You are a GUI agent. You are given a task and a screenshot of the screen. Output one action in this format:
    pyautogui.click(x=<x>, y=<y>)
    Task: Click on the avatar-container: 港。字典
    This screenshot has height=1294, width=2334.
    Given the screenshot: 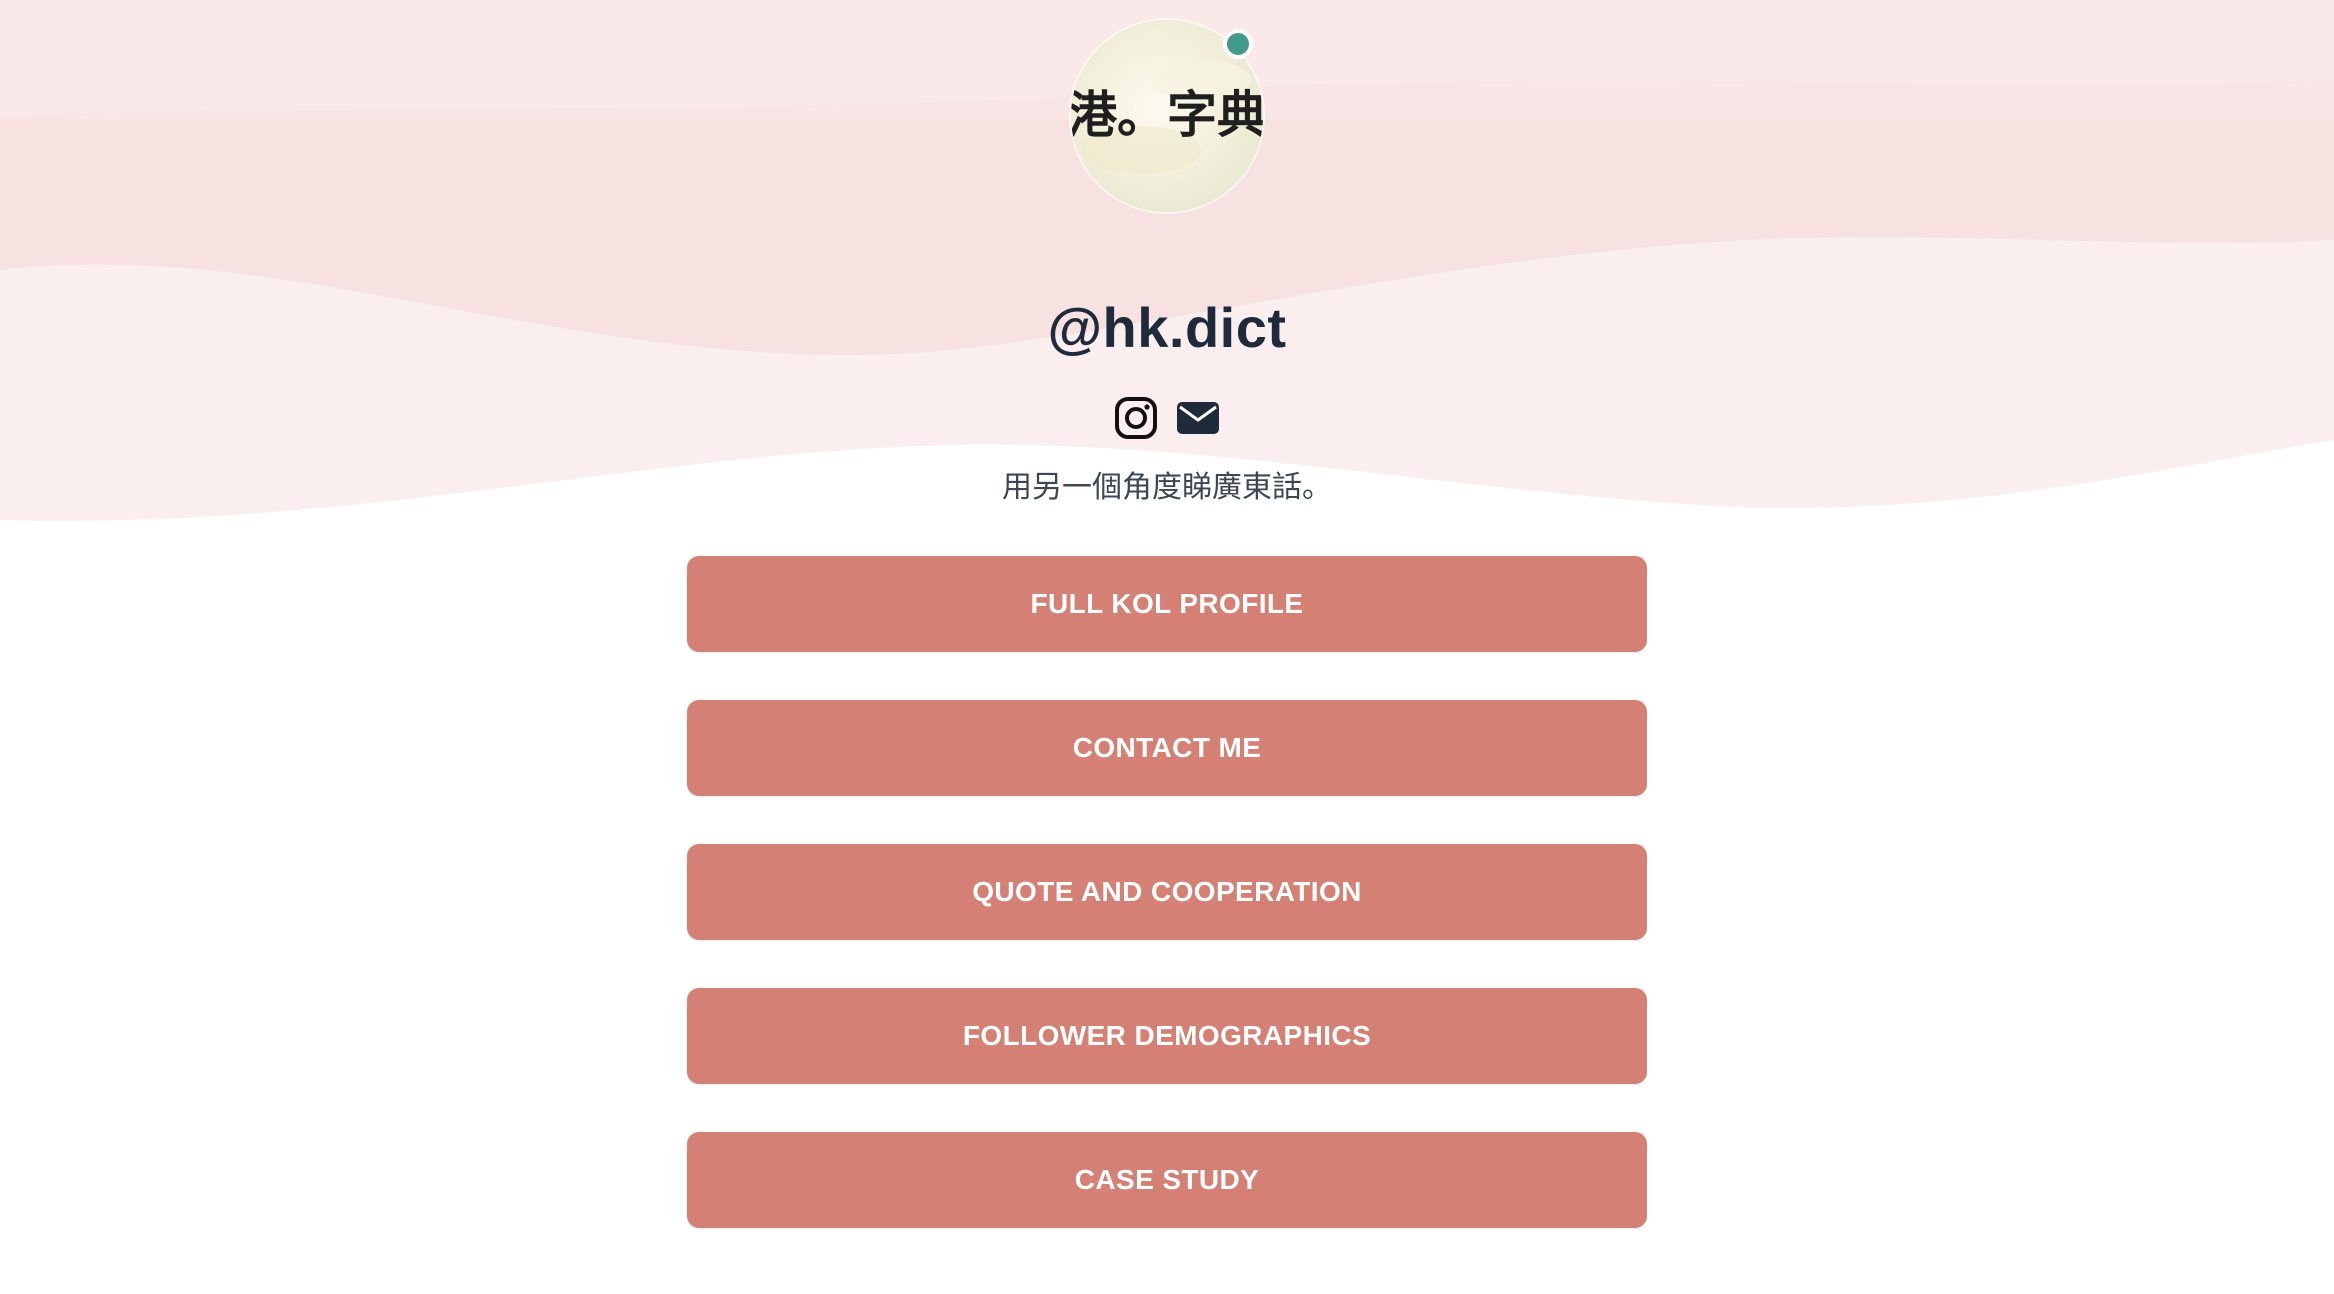 What is the action you would take?
    pyautogui.click(x=1167, y=116)
    